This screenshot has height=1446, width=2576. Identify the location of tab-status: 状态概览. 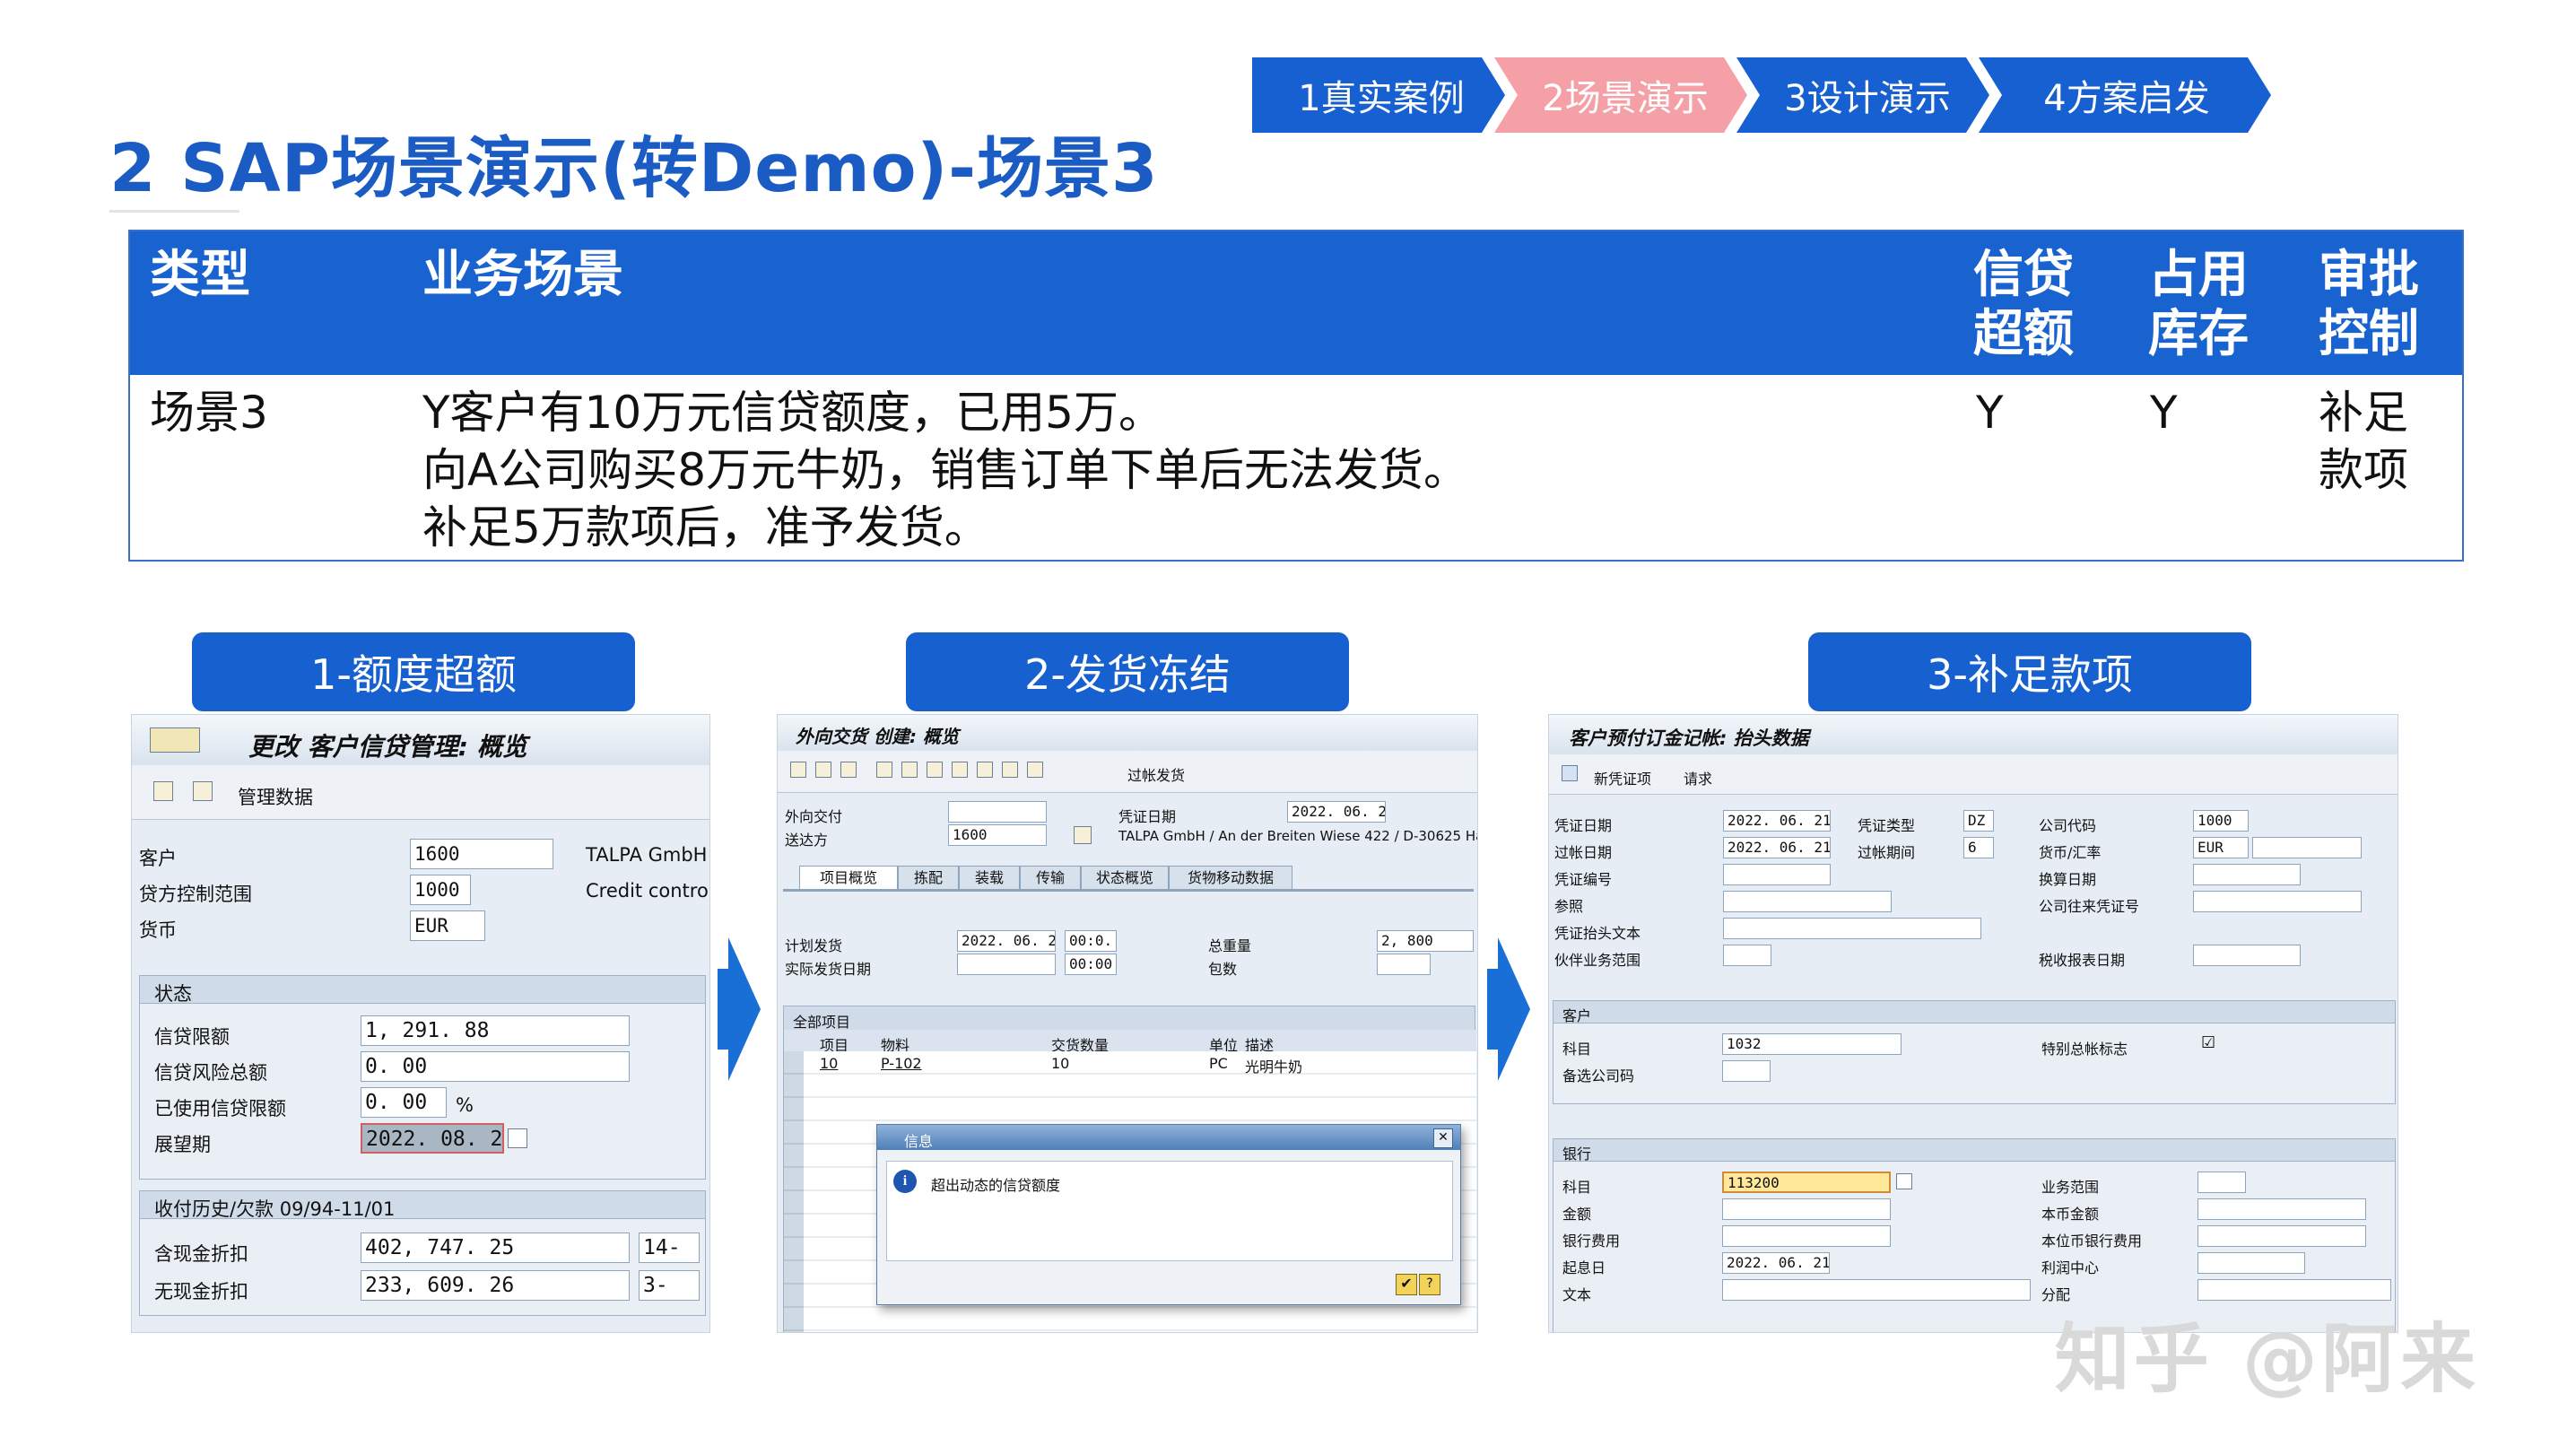
(1125, 878).